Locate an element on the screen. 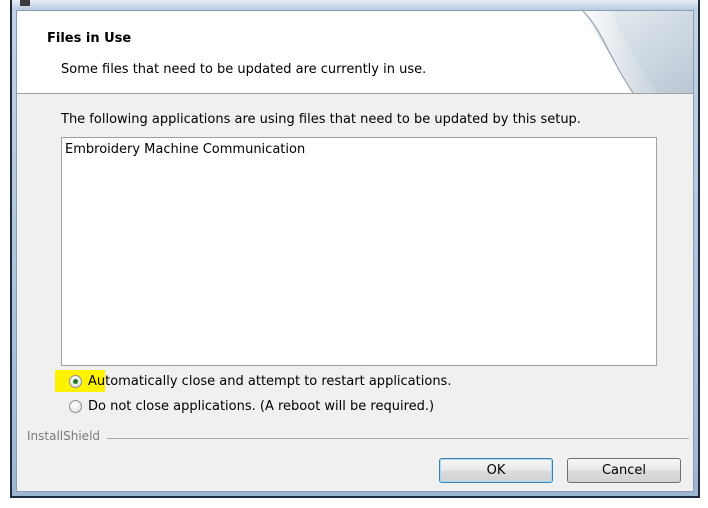 The width and height of the screenshot is (708, 508). ok-button: OK is located at coordinates (496, 470).